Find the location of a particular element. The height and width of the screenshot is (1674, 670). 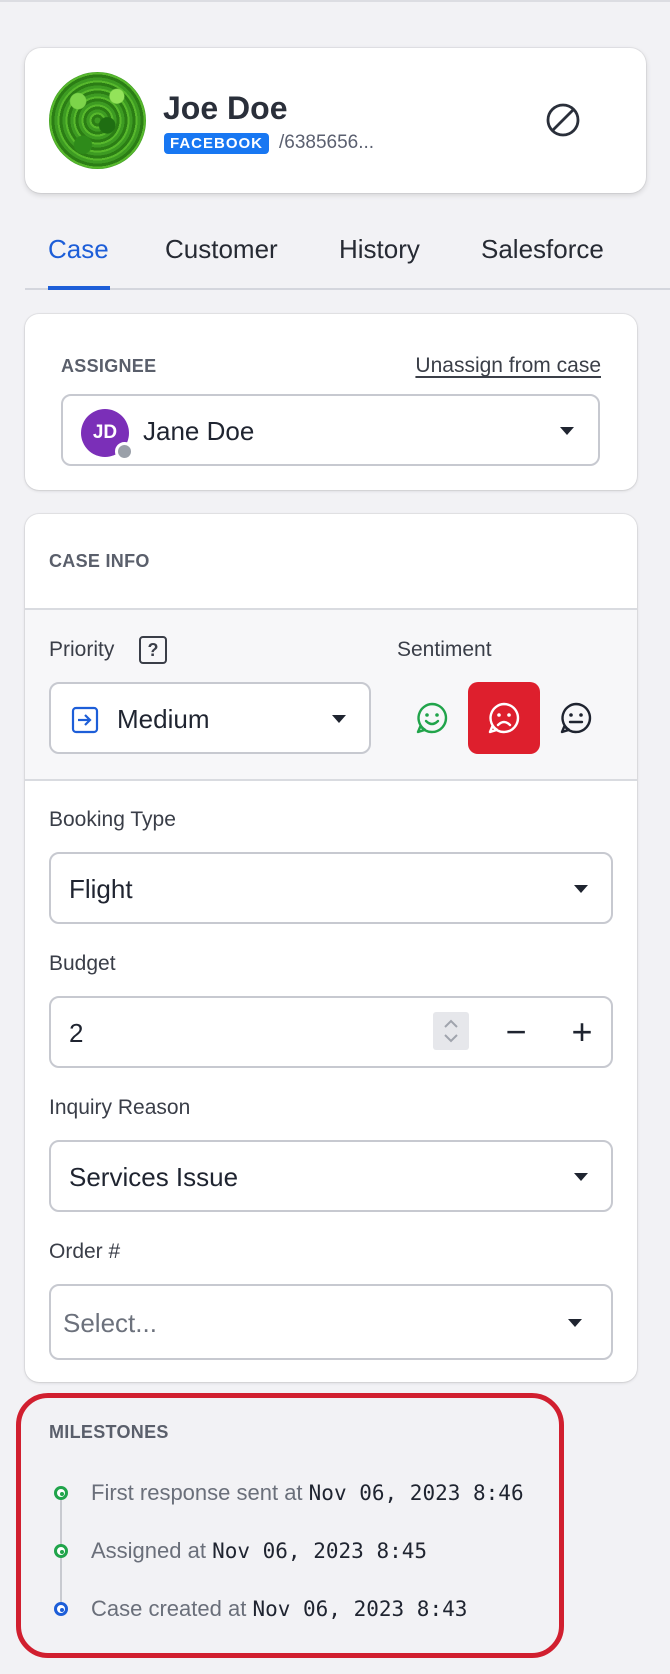

milestone-item: First response sent at Nov 06, 2023 8:46 is located at coordinates (307, 1493).